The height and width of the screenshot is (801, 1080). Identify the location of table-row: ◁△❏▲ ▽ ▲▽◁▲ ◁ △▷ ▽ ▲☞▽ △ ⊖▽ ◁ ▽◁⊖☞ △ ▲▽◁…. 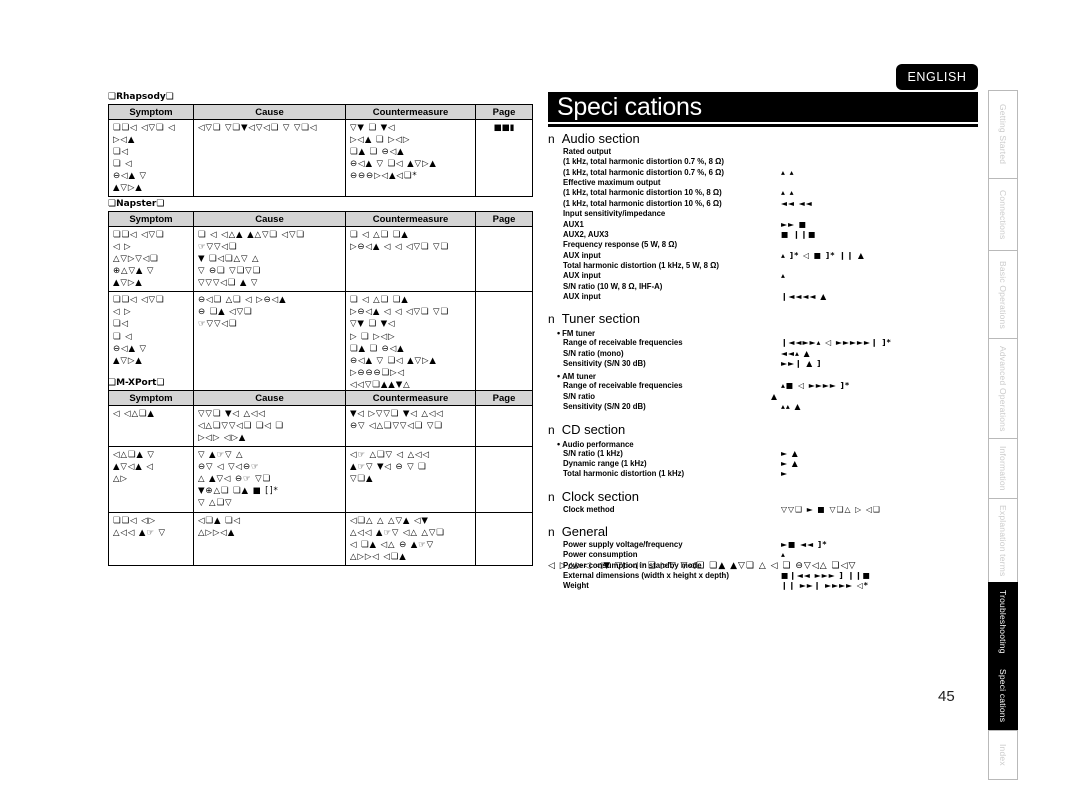
(320, 479).